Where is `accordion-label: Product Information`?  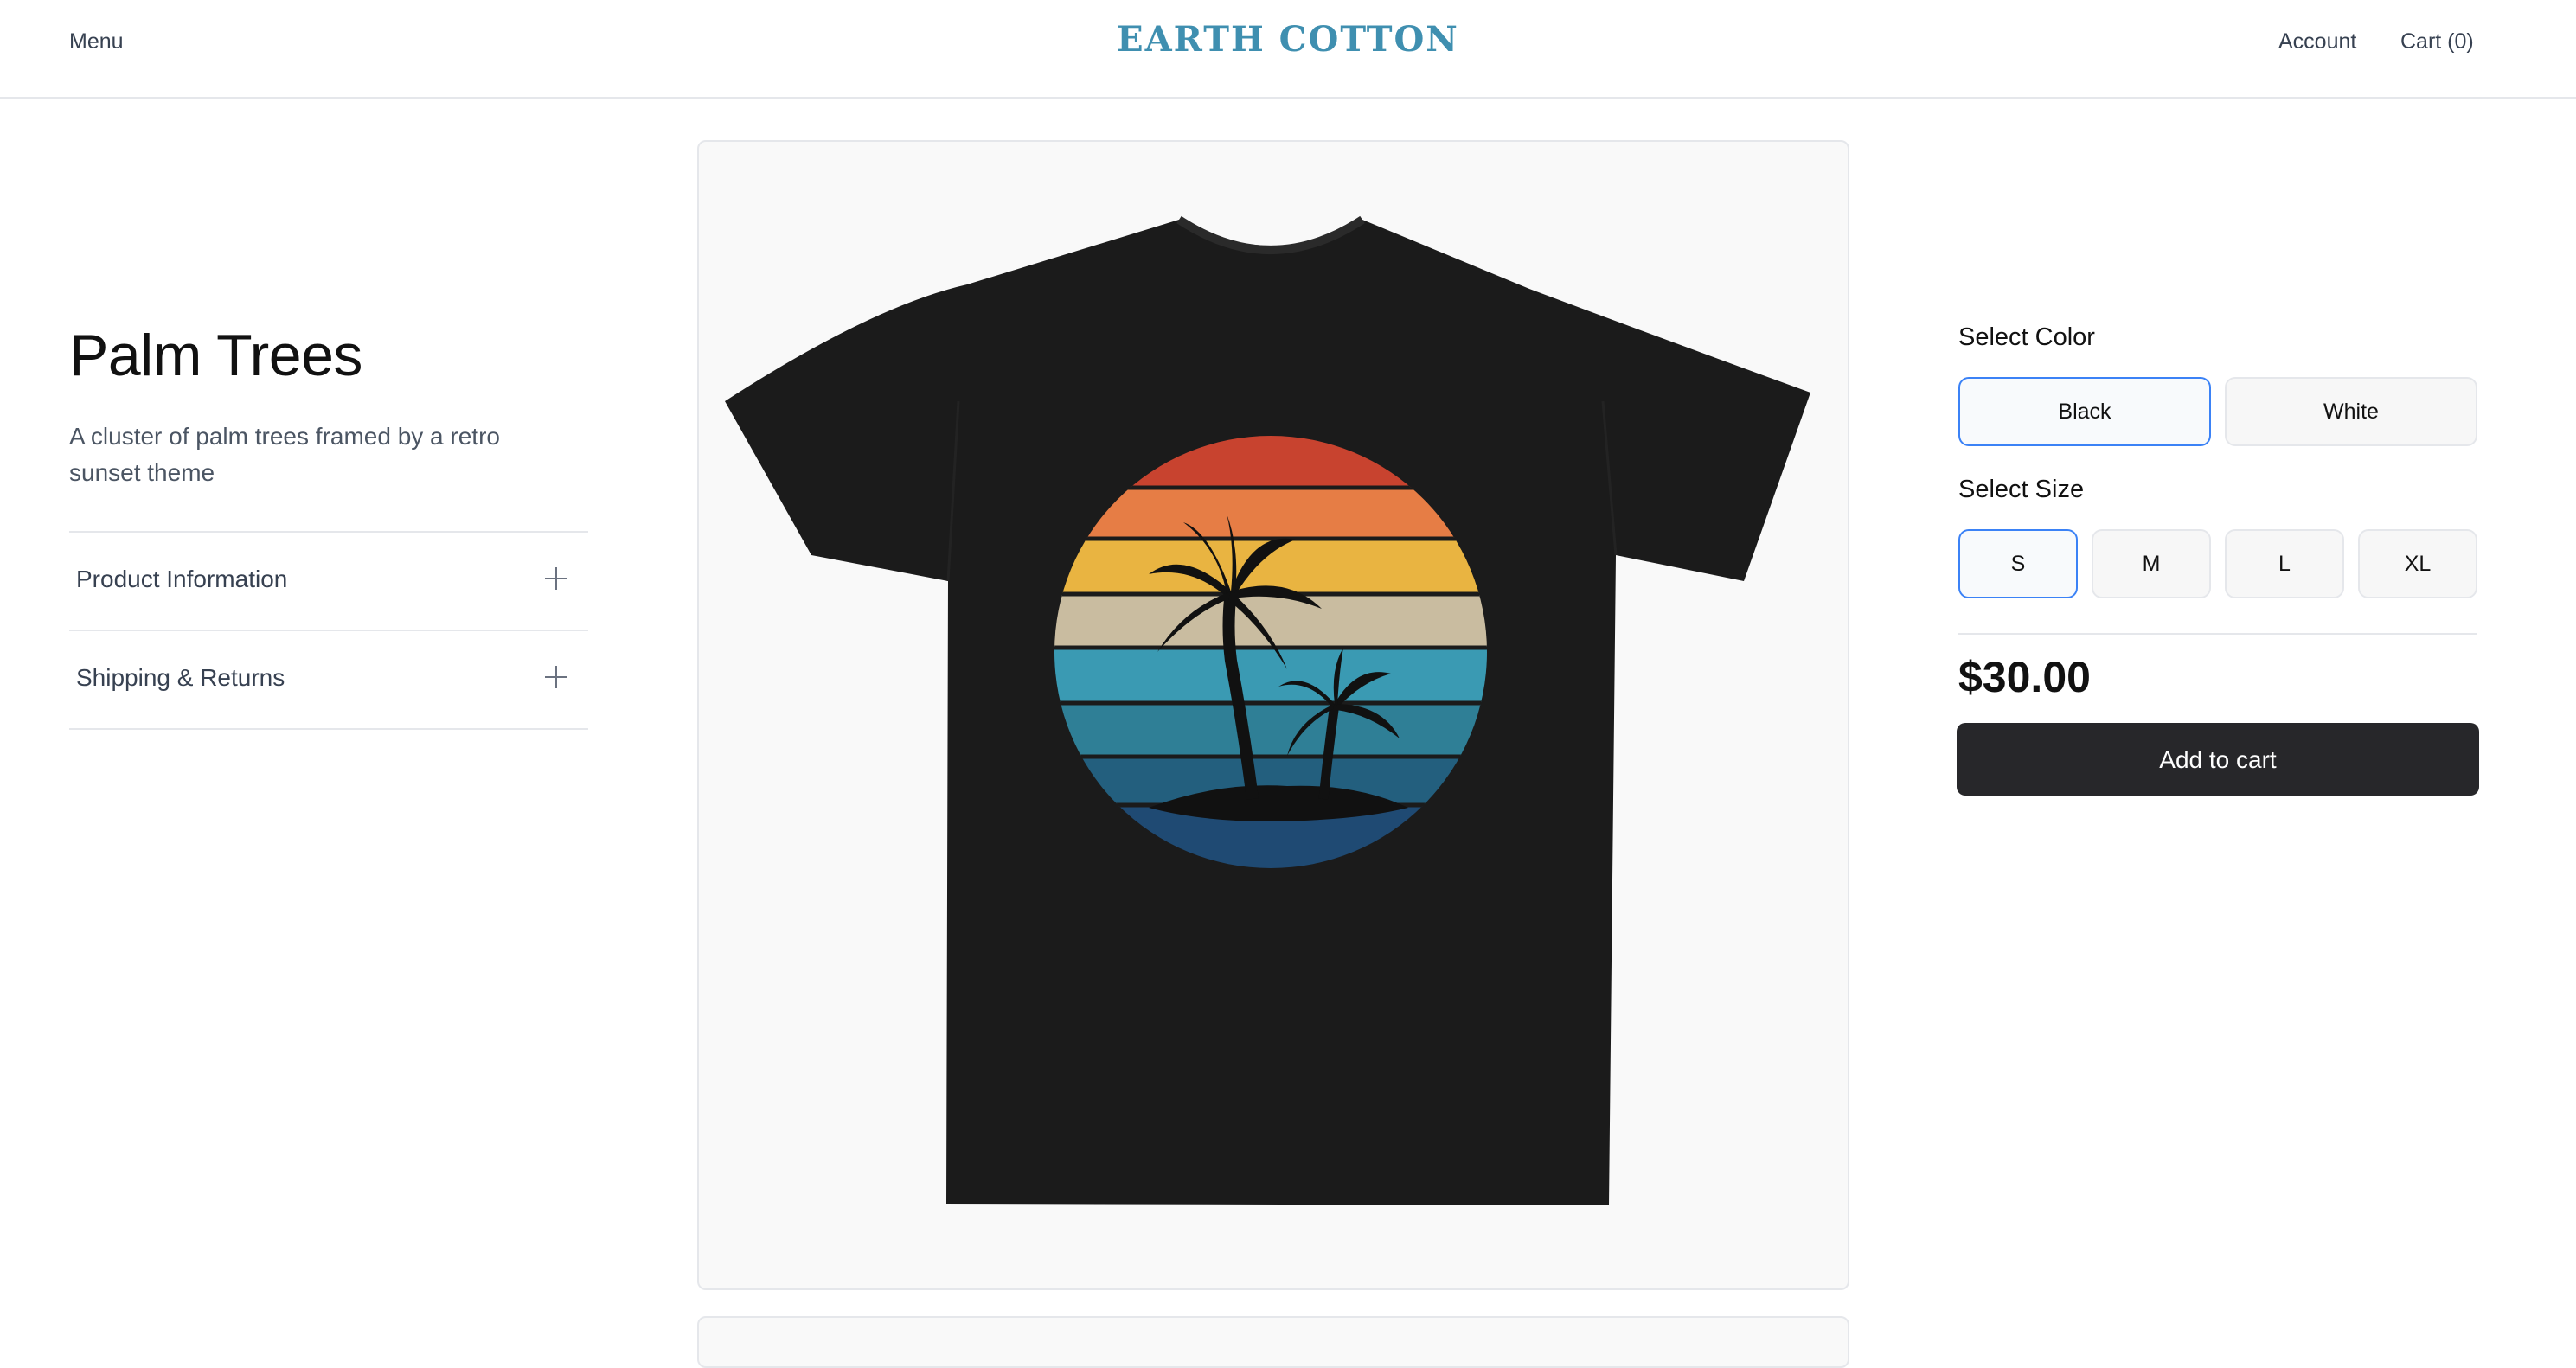 accordion-label: Product Information is located at coordinates (182, 579).